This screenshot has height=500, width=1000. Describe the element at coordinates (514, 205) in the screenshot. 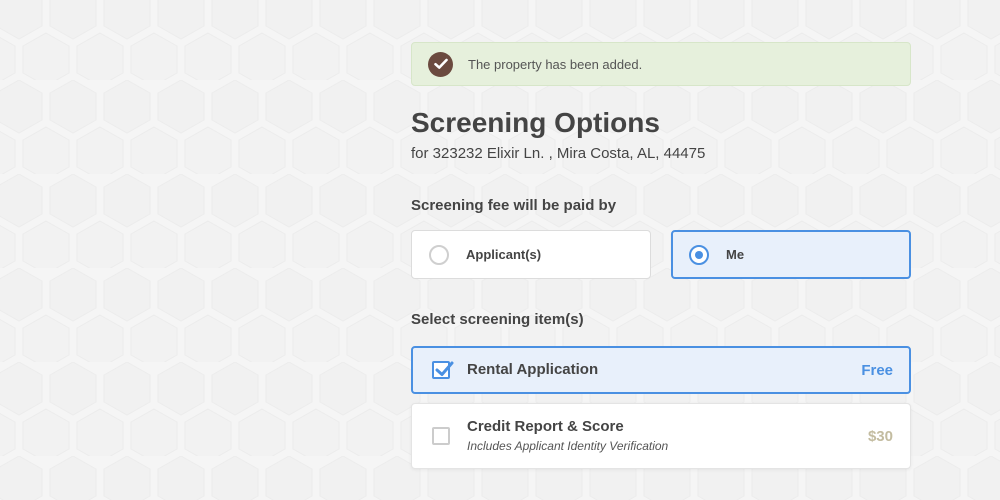

I see `fee-payer-label: Screening fee will be paid by` at that location.